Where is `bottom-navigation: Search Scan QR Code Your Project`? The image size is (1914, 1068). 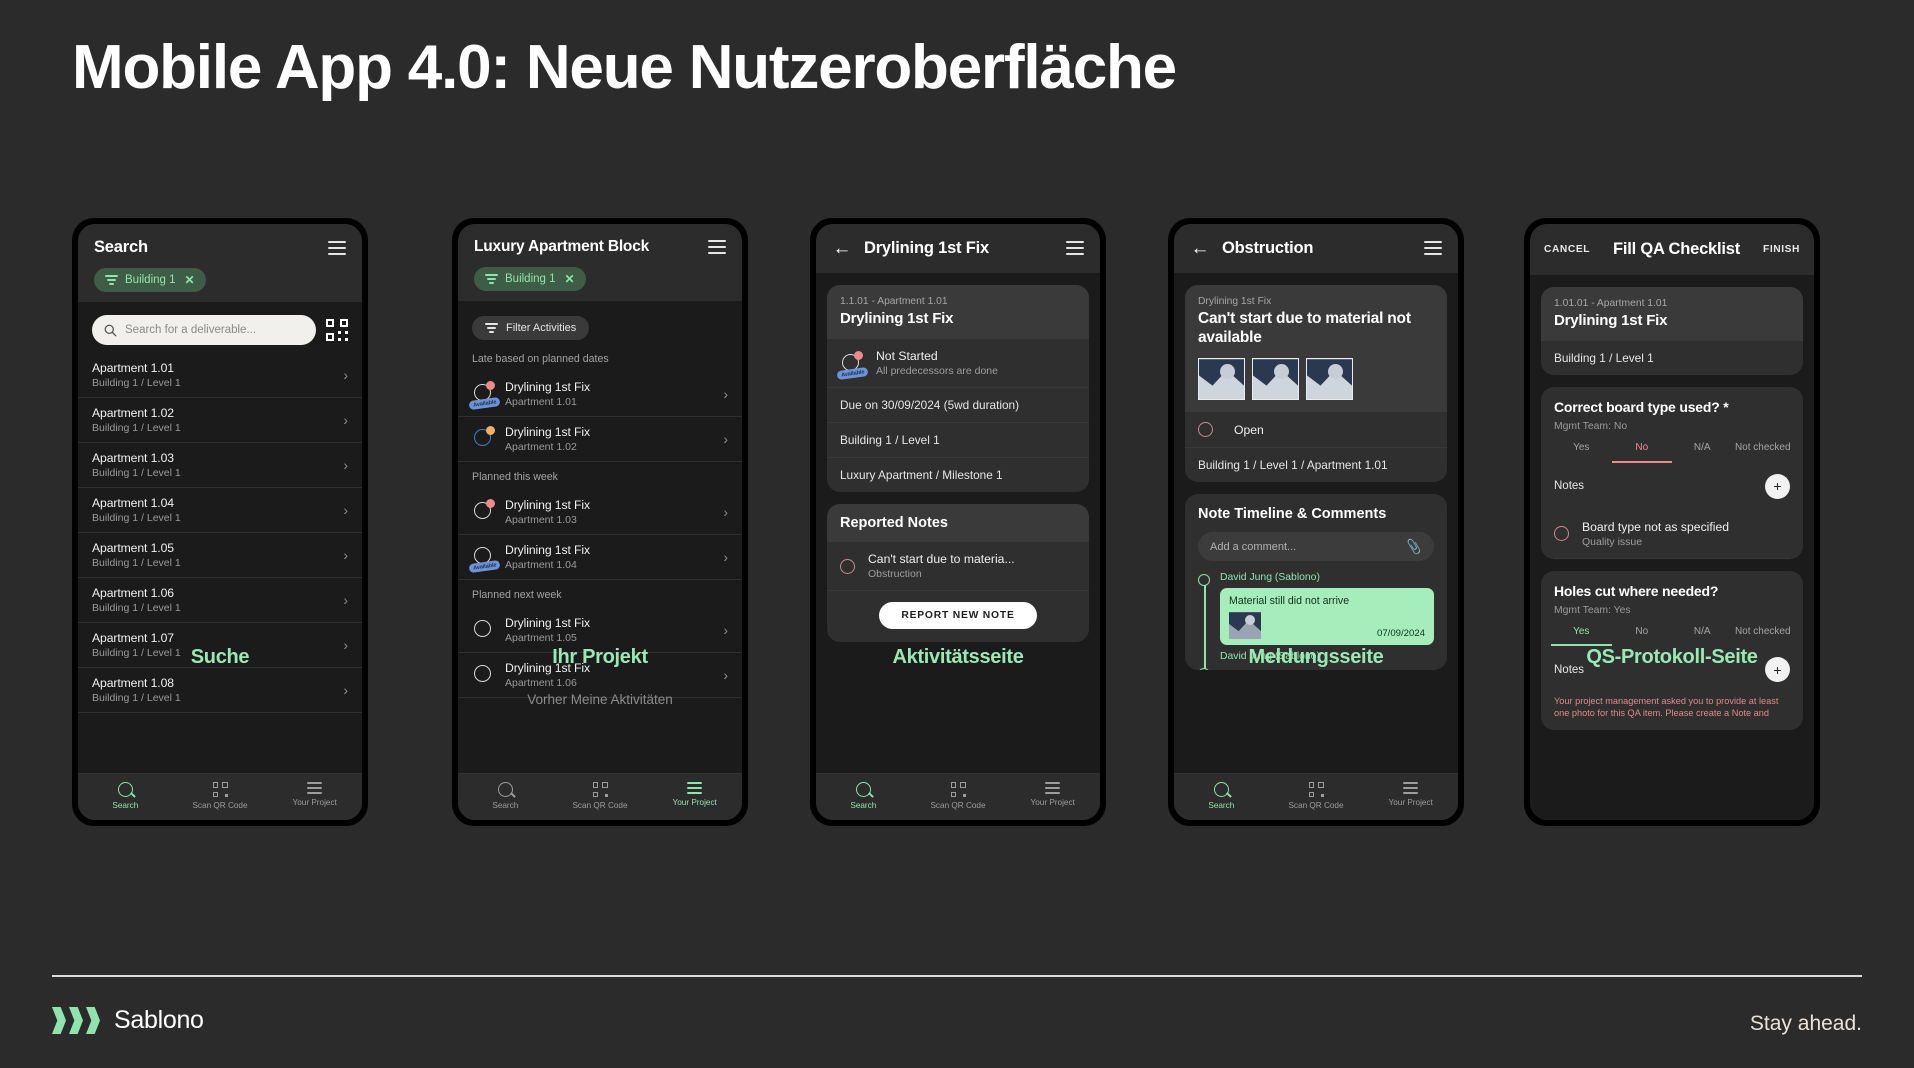
bottom-navigation: Search Scan QR Code Your Project is located at coordinates (220, 796).